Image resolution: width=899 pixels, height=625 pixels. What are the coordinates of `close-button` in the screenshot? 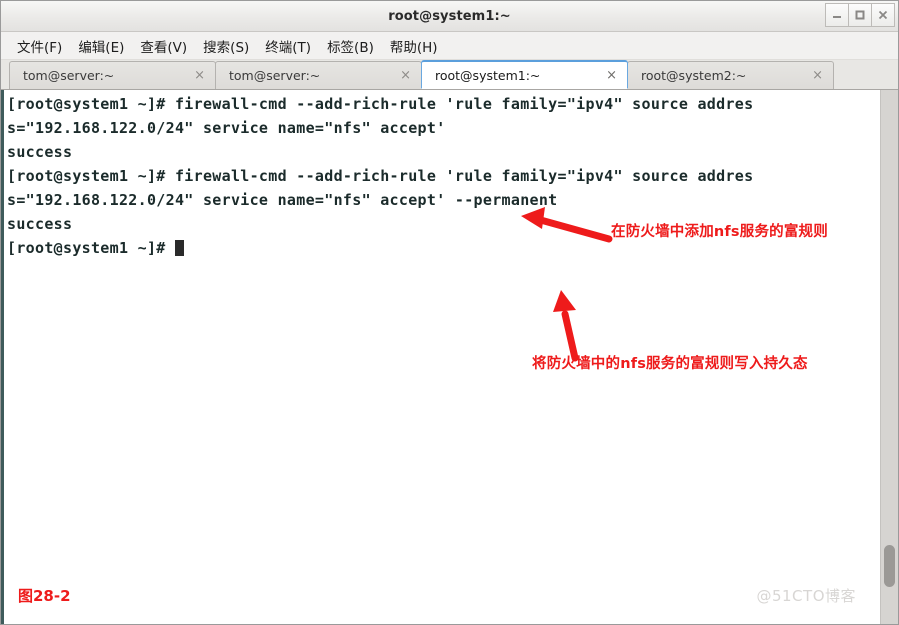 It's located at (883, 15).